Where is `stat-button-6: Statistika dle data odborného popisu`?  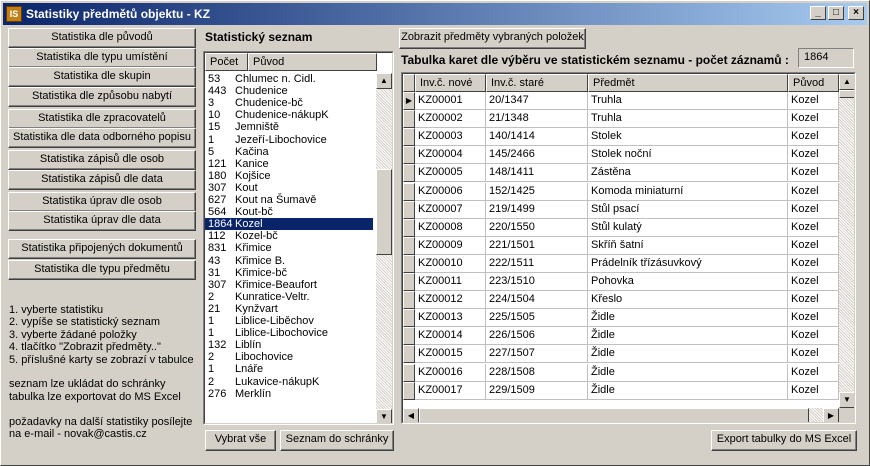 stat-button-6: Statistika dle data odborného popisu is located at coordinates (102, 138).